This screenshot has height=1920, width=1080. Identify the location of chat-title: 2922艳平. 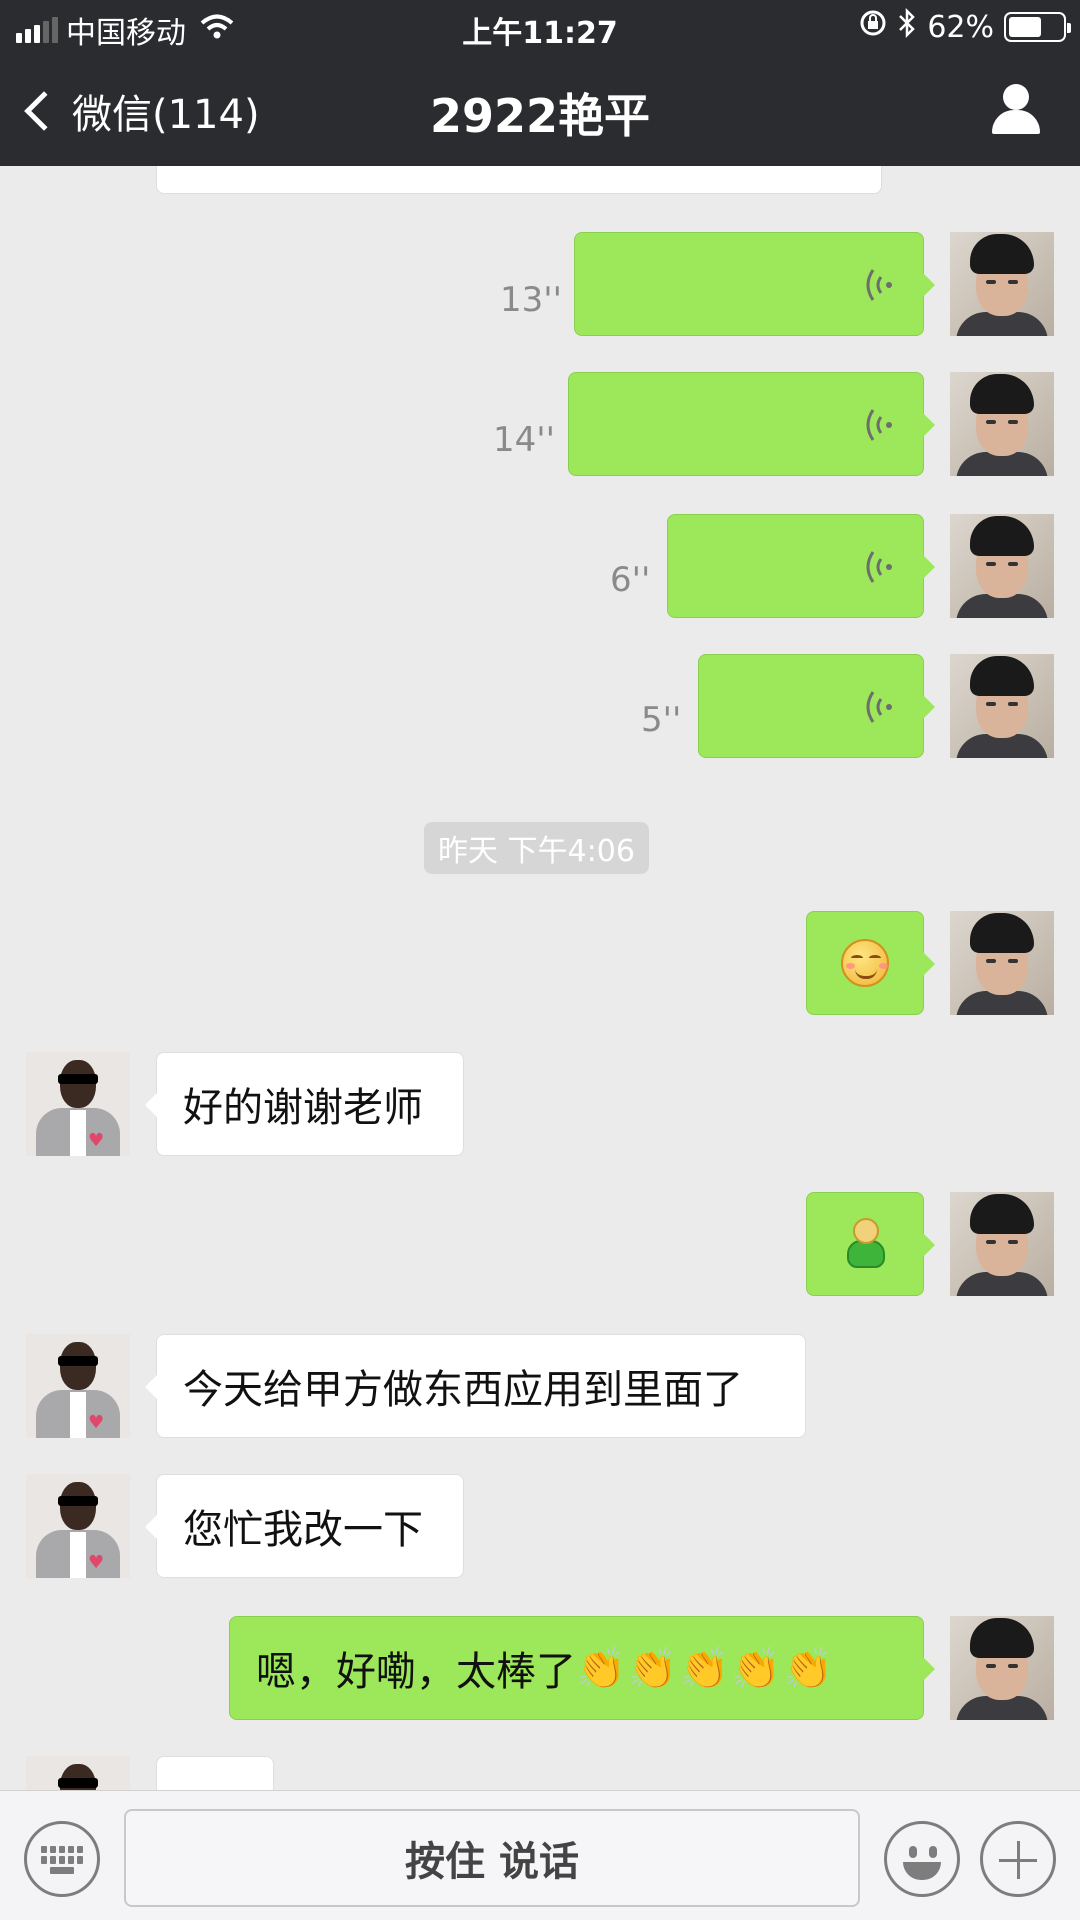
(540, 116).